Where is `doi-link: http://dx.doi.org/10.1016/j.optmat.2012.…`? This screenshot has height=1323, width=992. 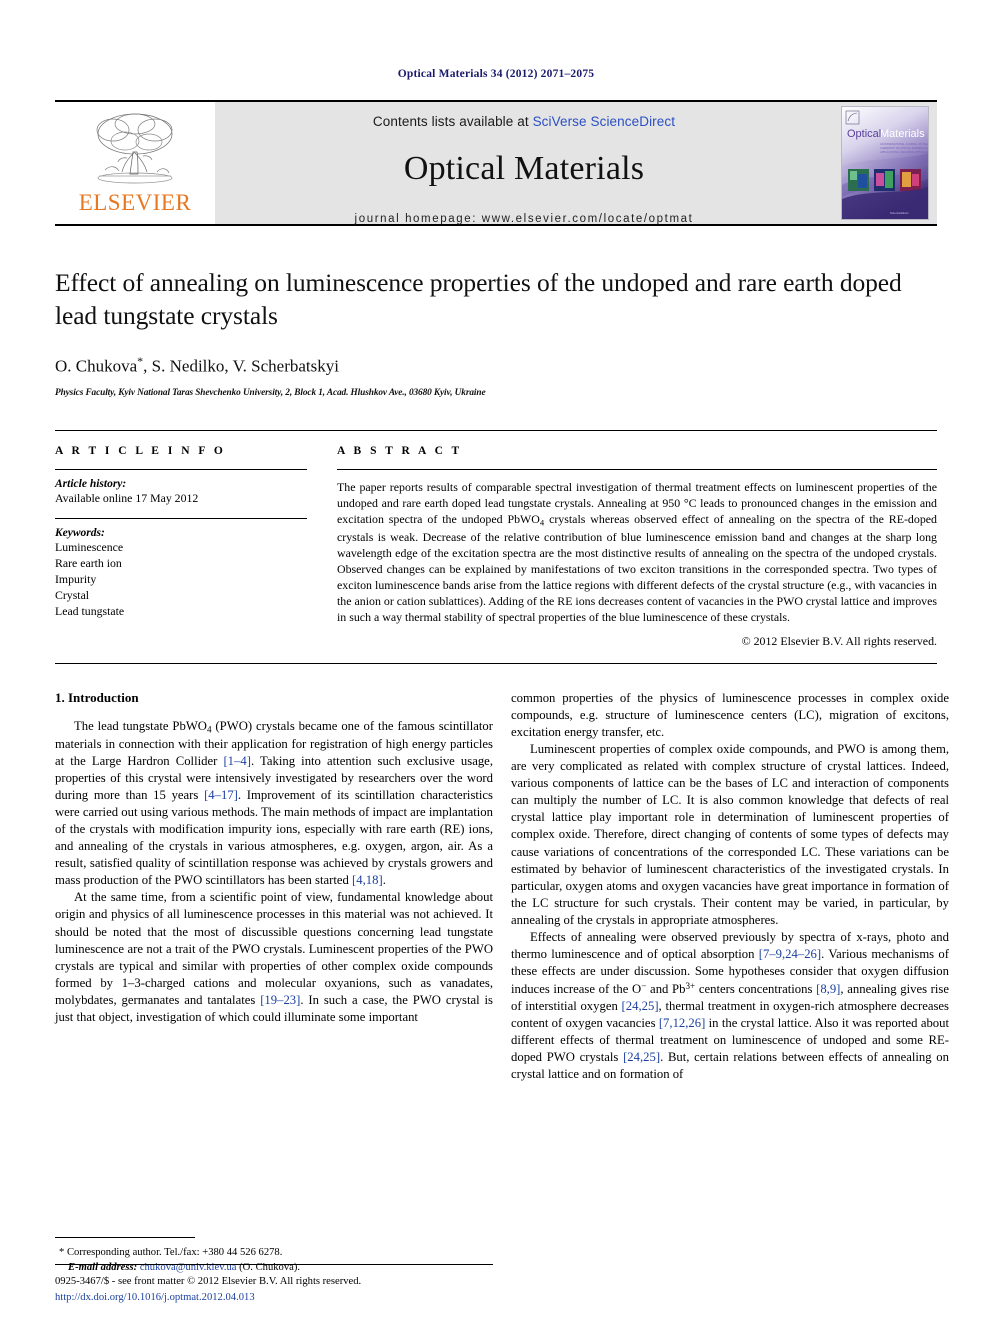 doi-link: http://dx.doi.org/10.1016/j.optmat.2012.… is located at coordinates (335, 1297).